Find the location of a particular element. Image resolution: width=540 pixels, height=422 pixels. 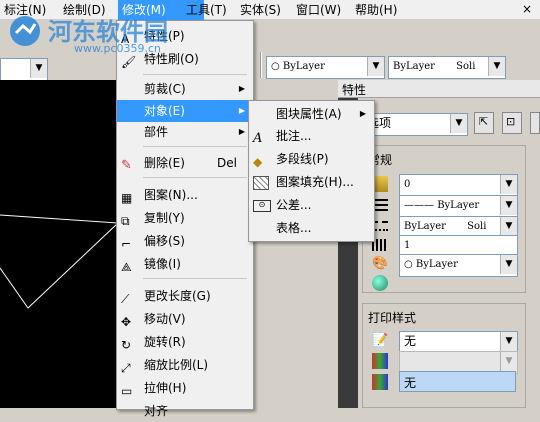

select-objects-button: ⊡ is located at coordinates (512, 123).